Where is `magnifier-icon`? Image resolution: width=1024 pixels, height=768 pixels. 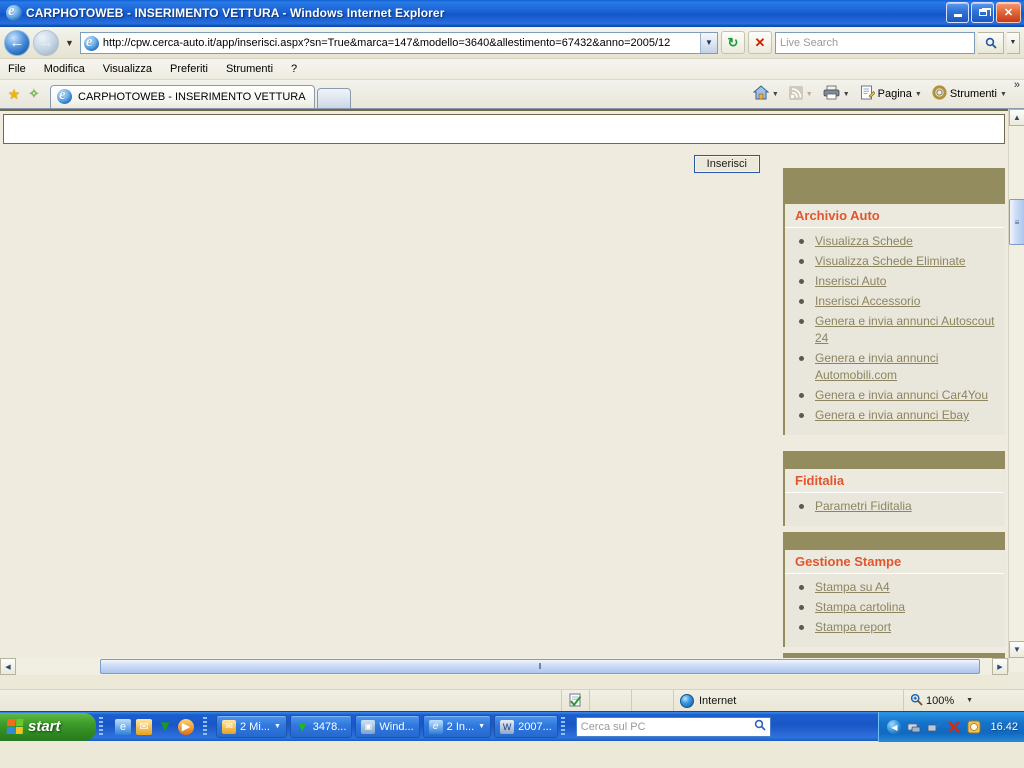
magnifier-icon is located at coordinates (760, 726).